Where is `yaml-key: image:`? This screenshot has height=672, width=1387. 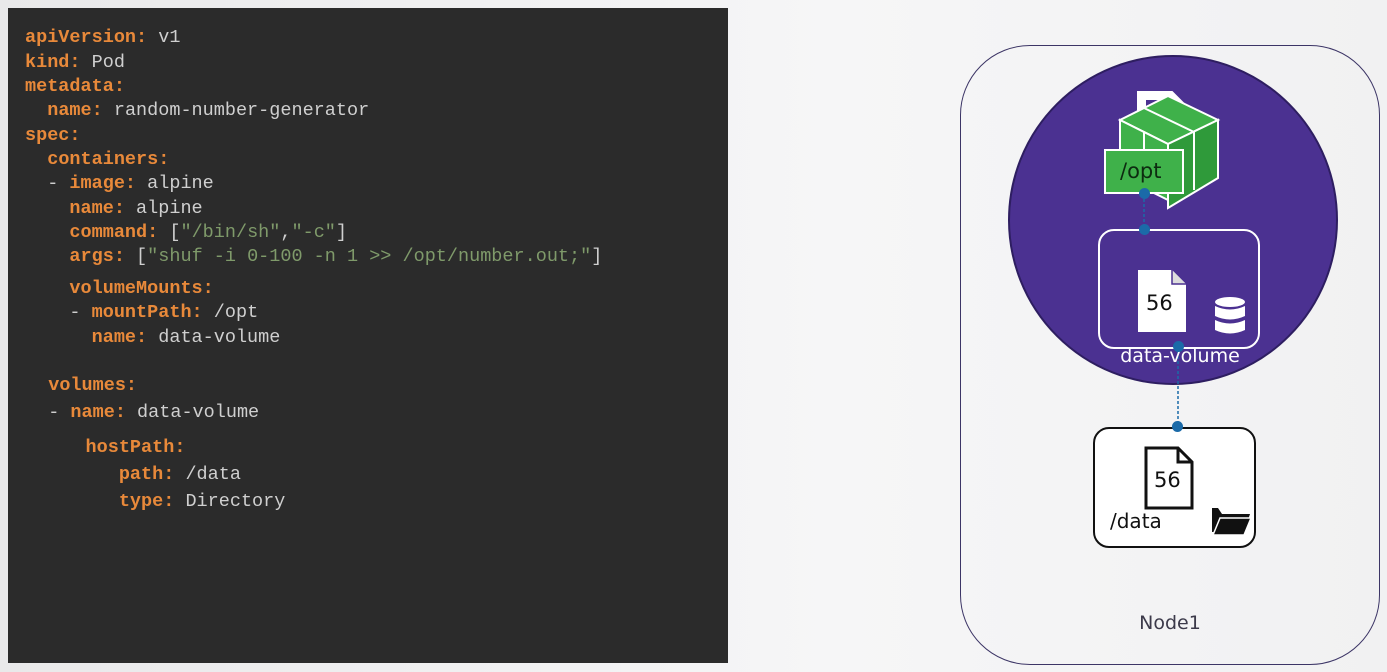 yaml-key: image: is located at coordinates (103, 183).